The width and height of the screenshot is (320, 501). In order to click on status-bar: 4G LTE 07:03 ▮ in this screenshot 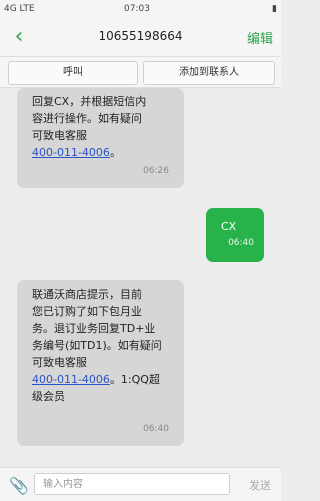, I will do `click(140, 9)`.